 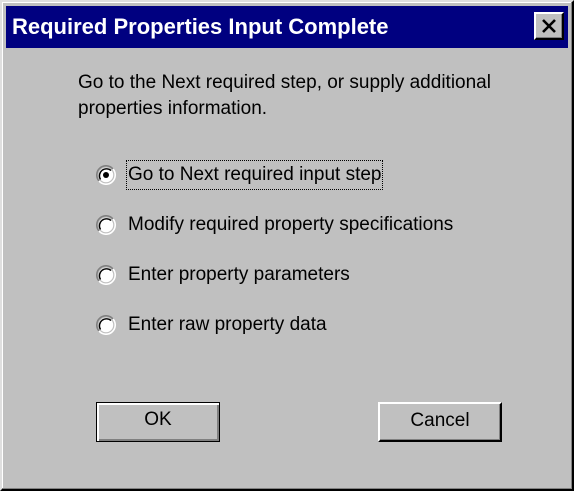 I want to click on radio-button-checked, so click(x=106, y=175).